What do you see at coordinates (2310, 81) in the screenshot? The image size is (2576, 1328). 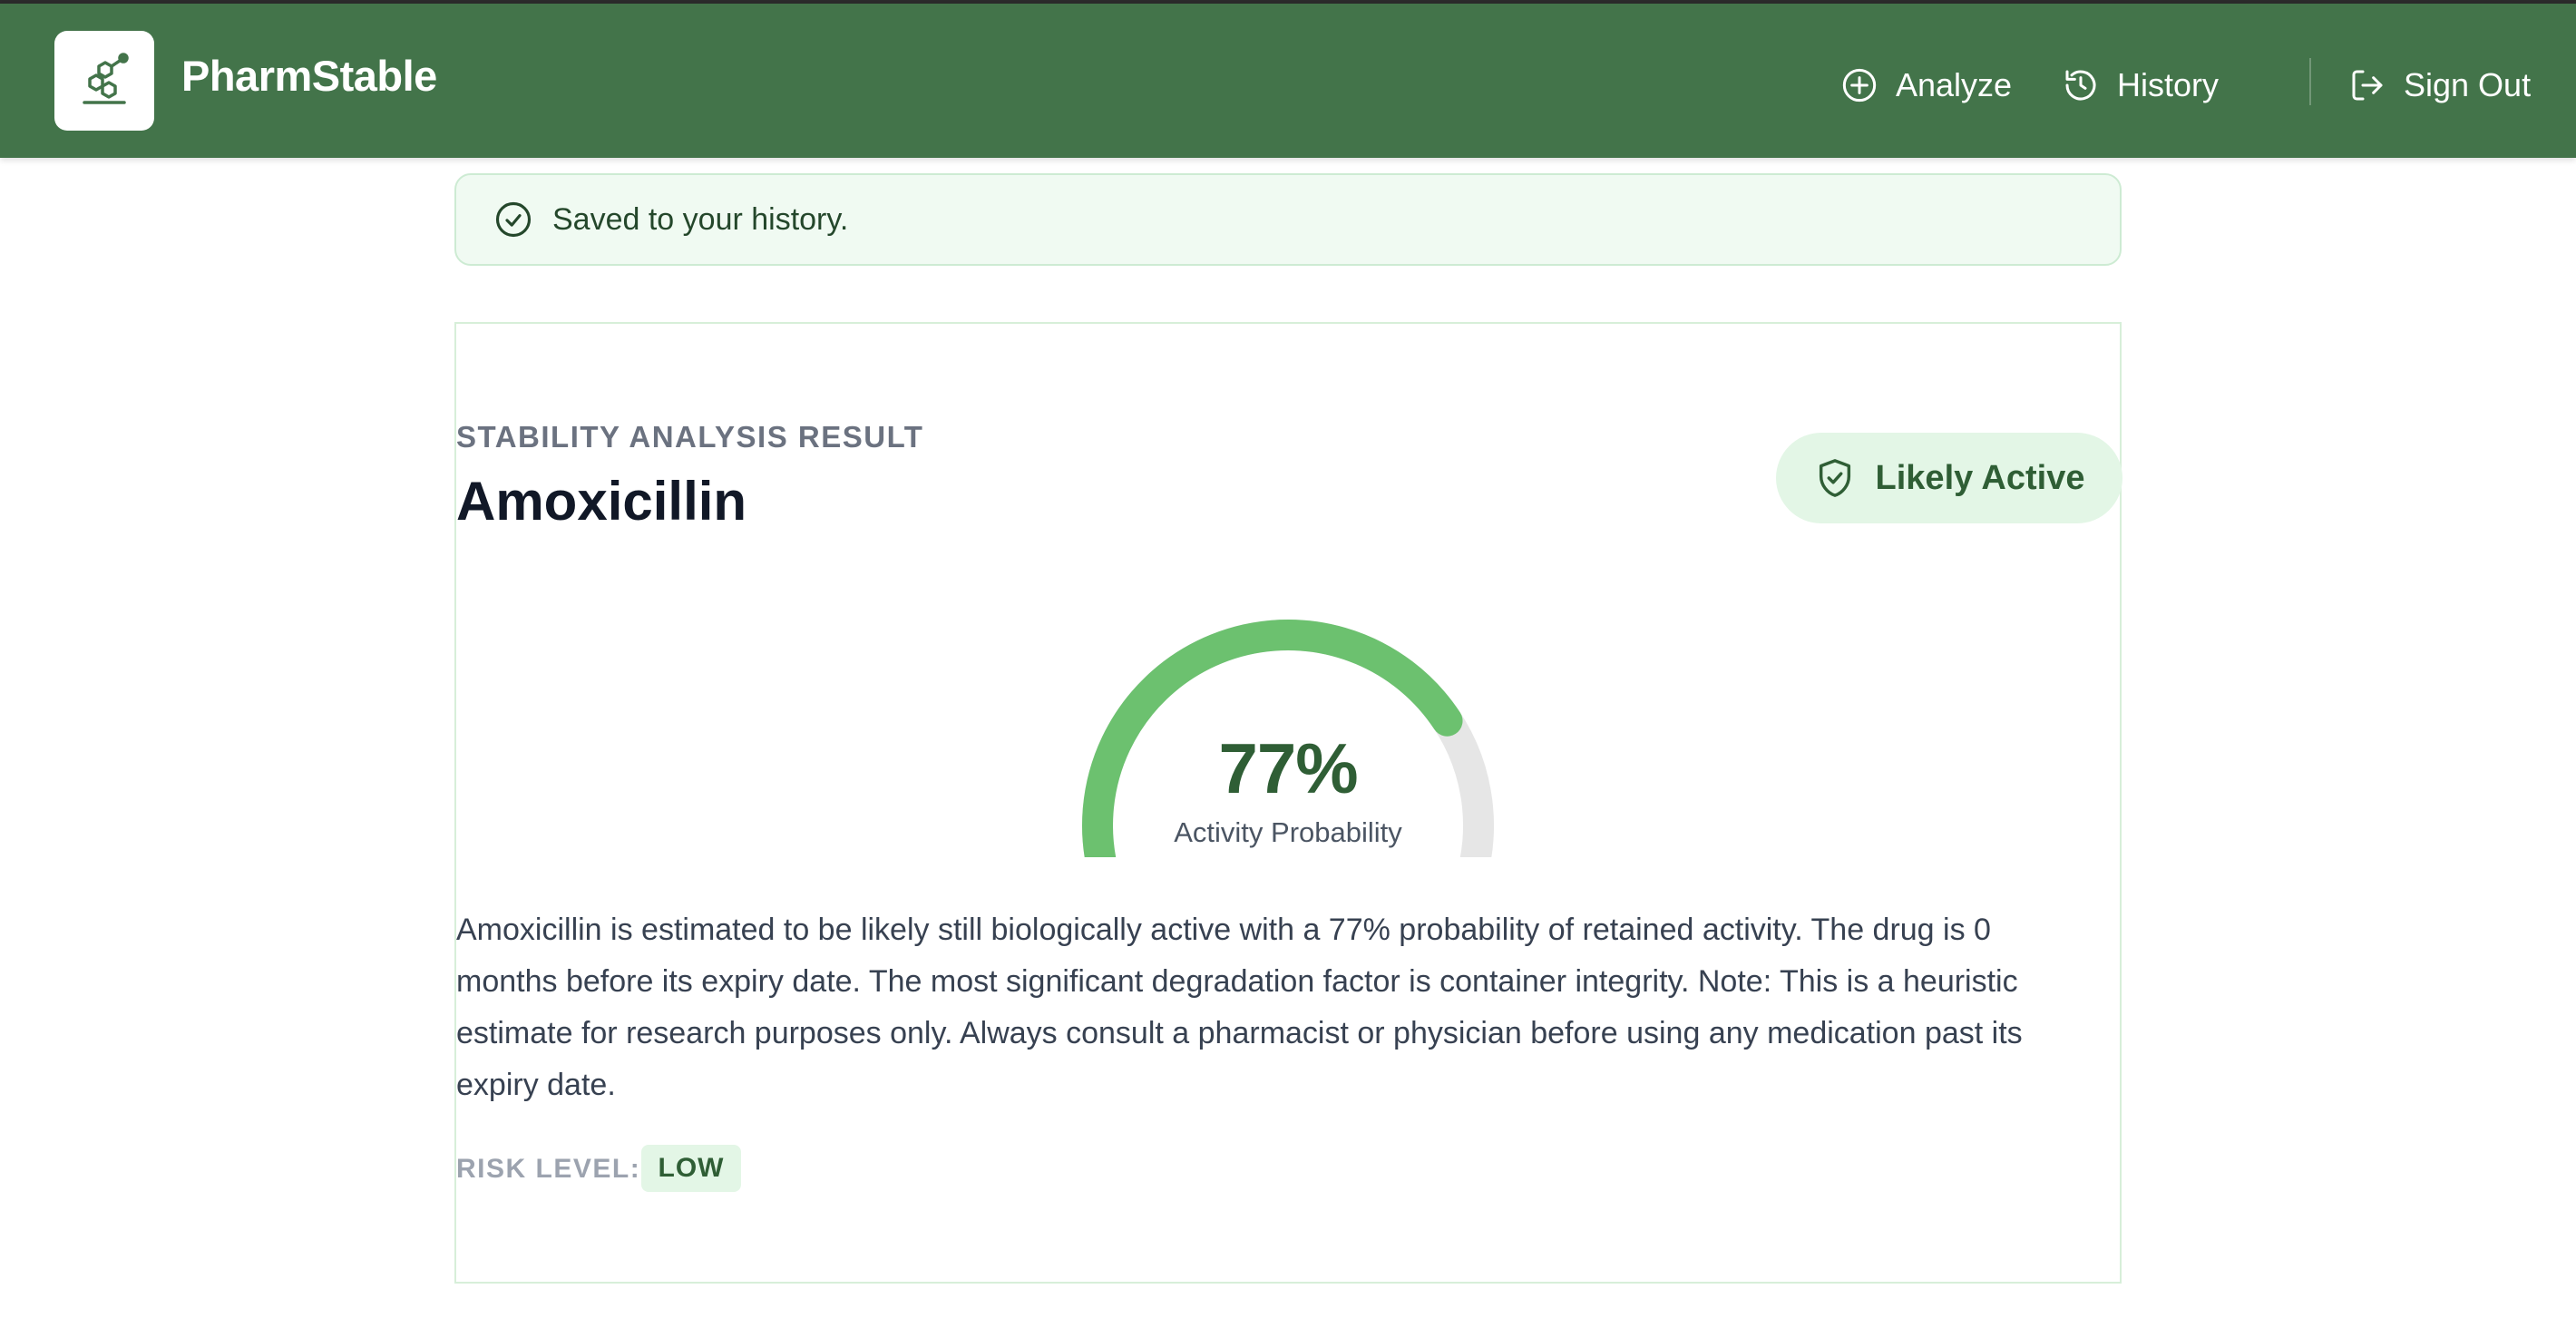 I see `nav-divider` at bounding box center [2310, 81].